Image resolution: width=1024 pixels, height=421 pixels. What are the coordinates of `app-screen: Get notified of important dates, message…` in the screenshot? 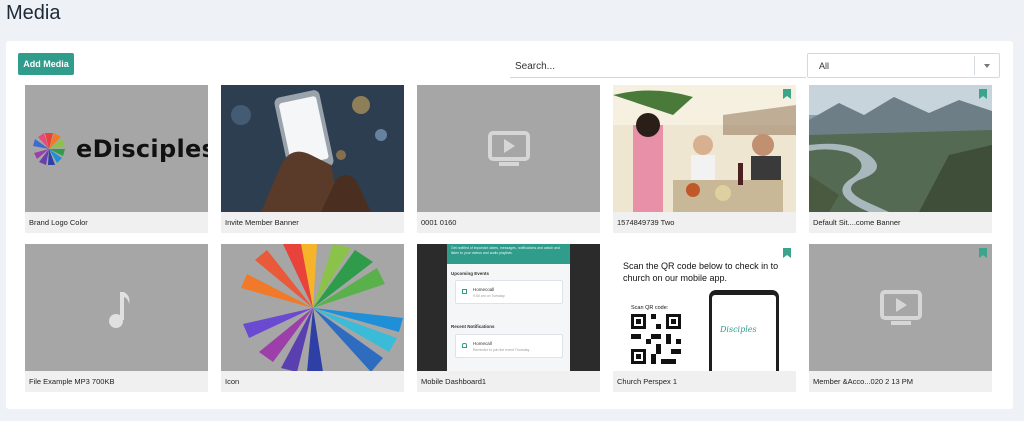 It's located at (508, 307).